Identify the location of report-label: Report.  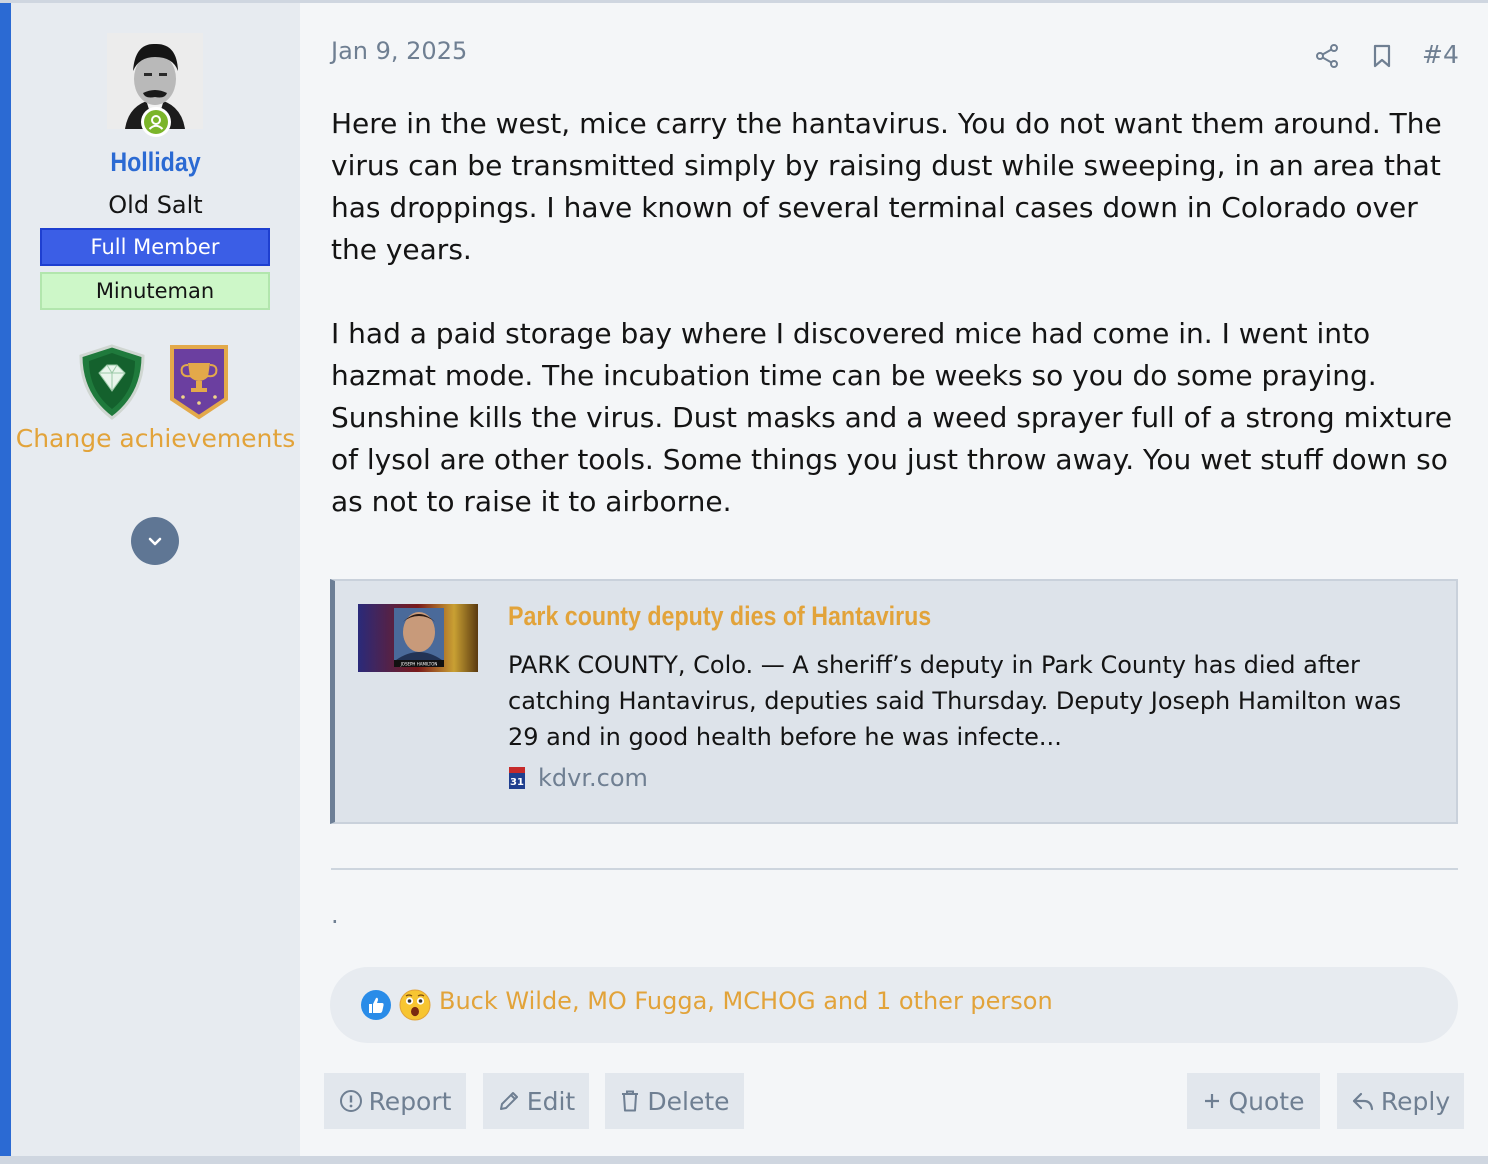
(410, 1101).